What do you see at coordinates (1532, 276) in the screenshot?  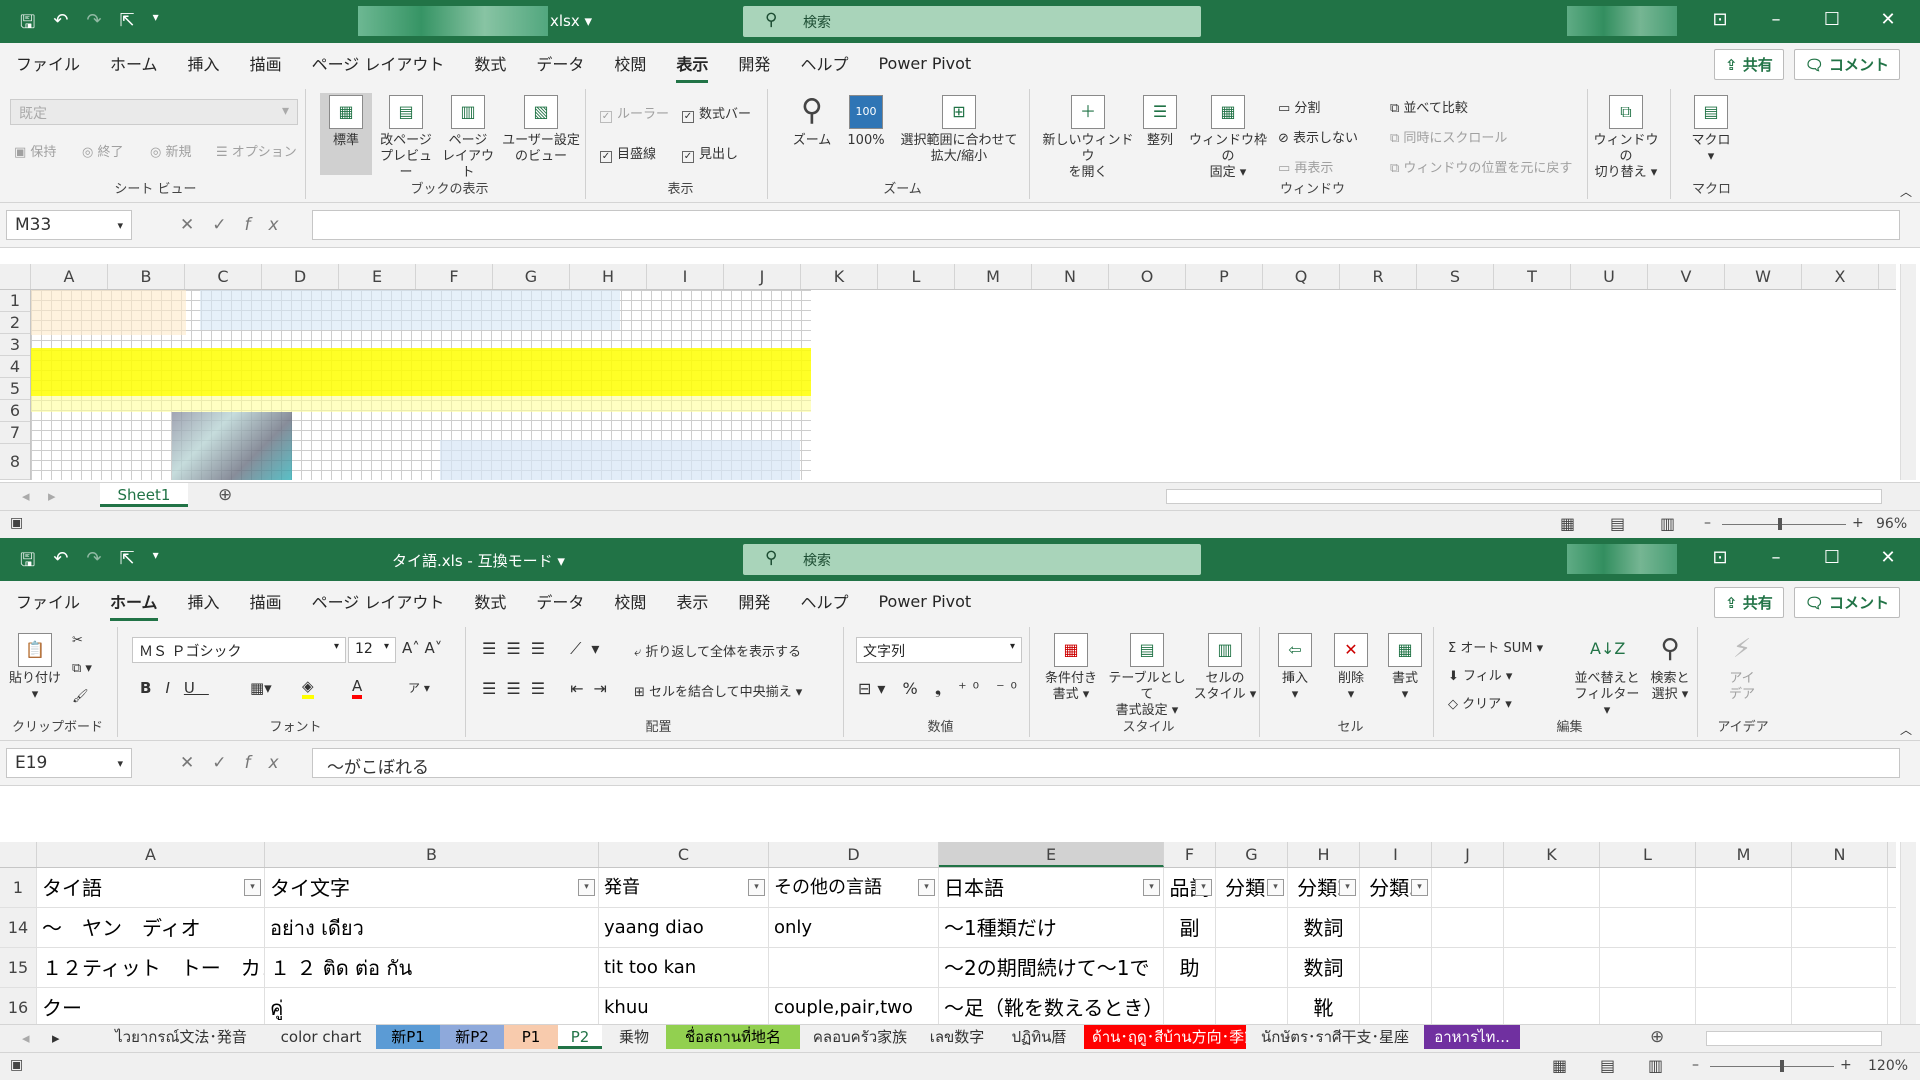 I see `column-header: T` at bounding box center [1532, 276].